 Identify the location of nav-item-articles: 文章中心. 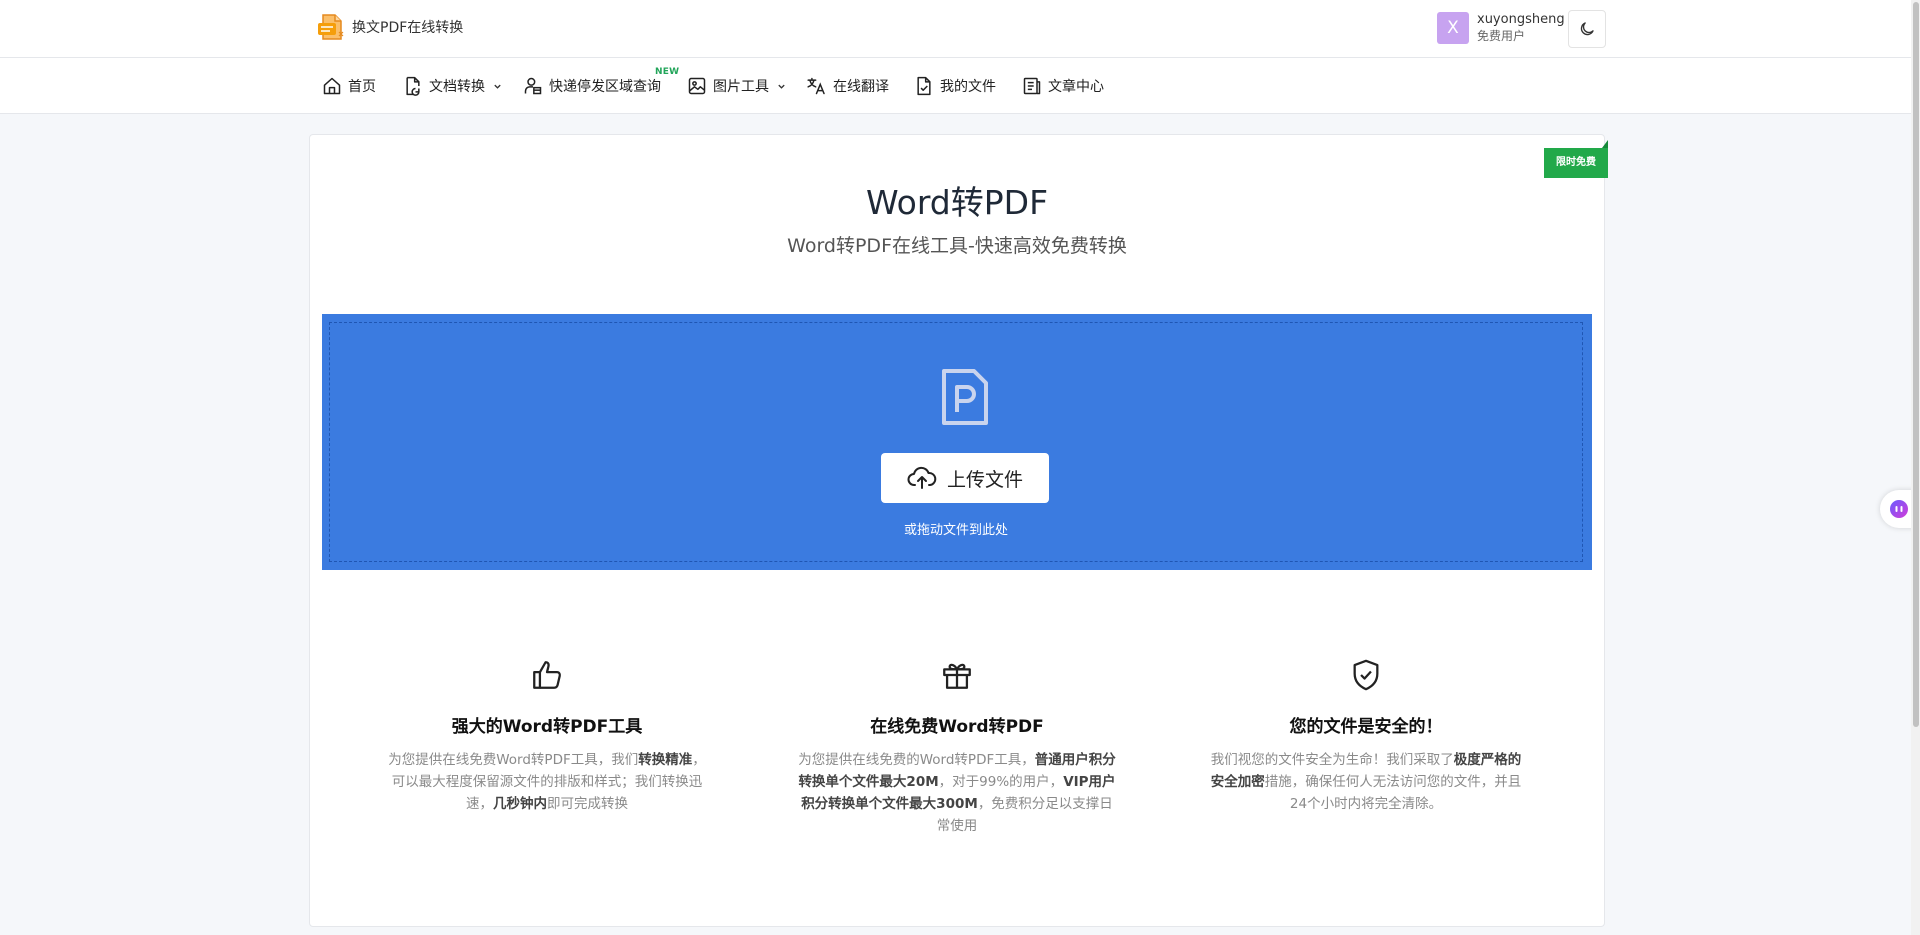
(1063, 86).